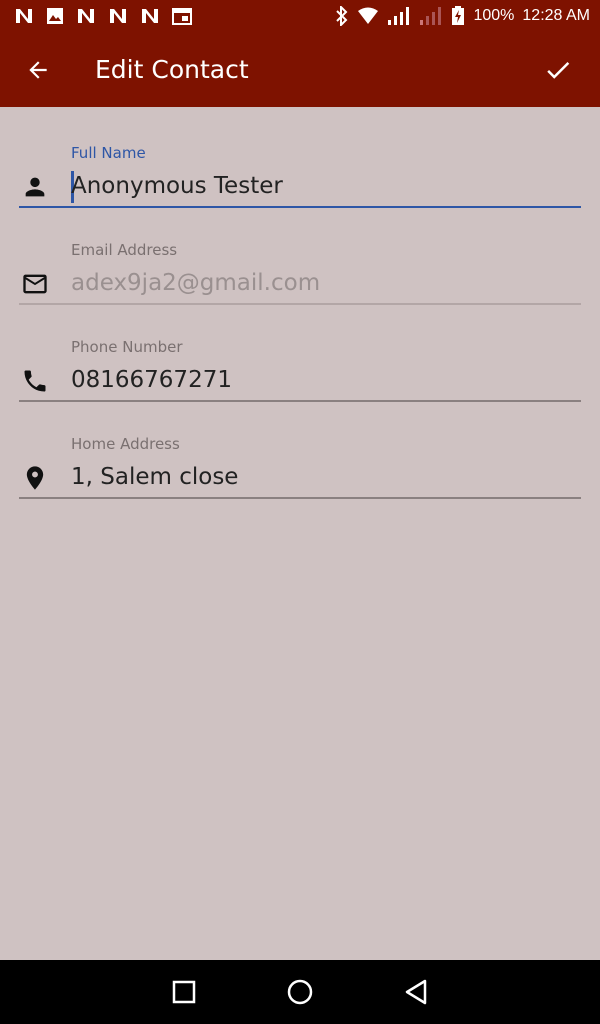 This screenshot has height=1024, width=600. What do you see at coordinates (35, 187) in the screenshot?
I see `person-icon` at bounding box center [35, 187].